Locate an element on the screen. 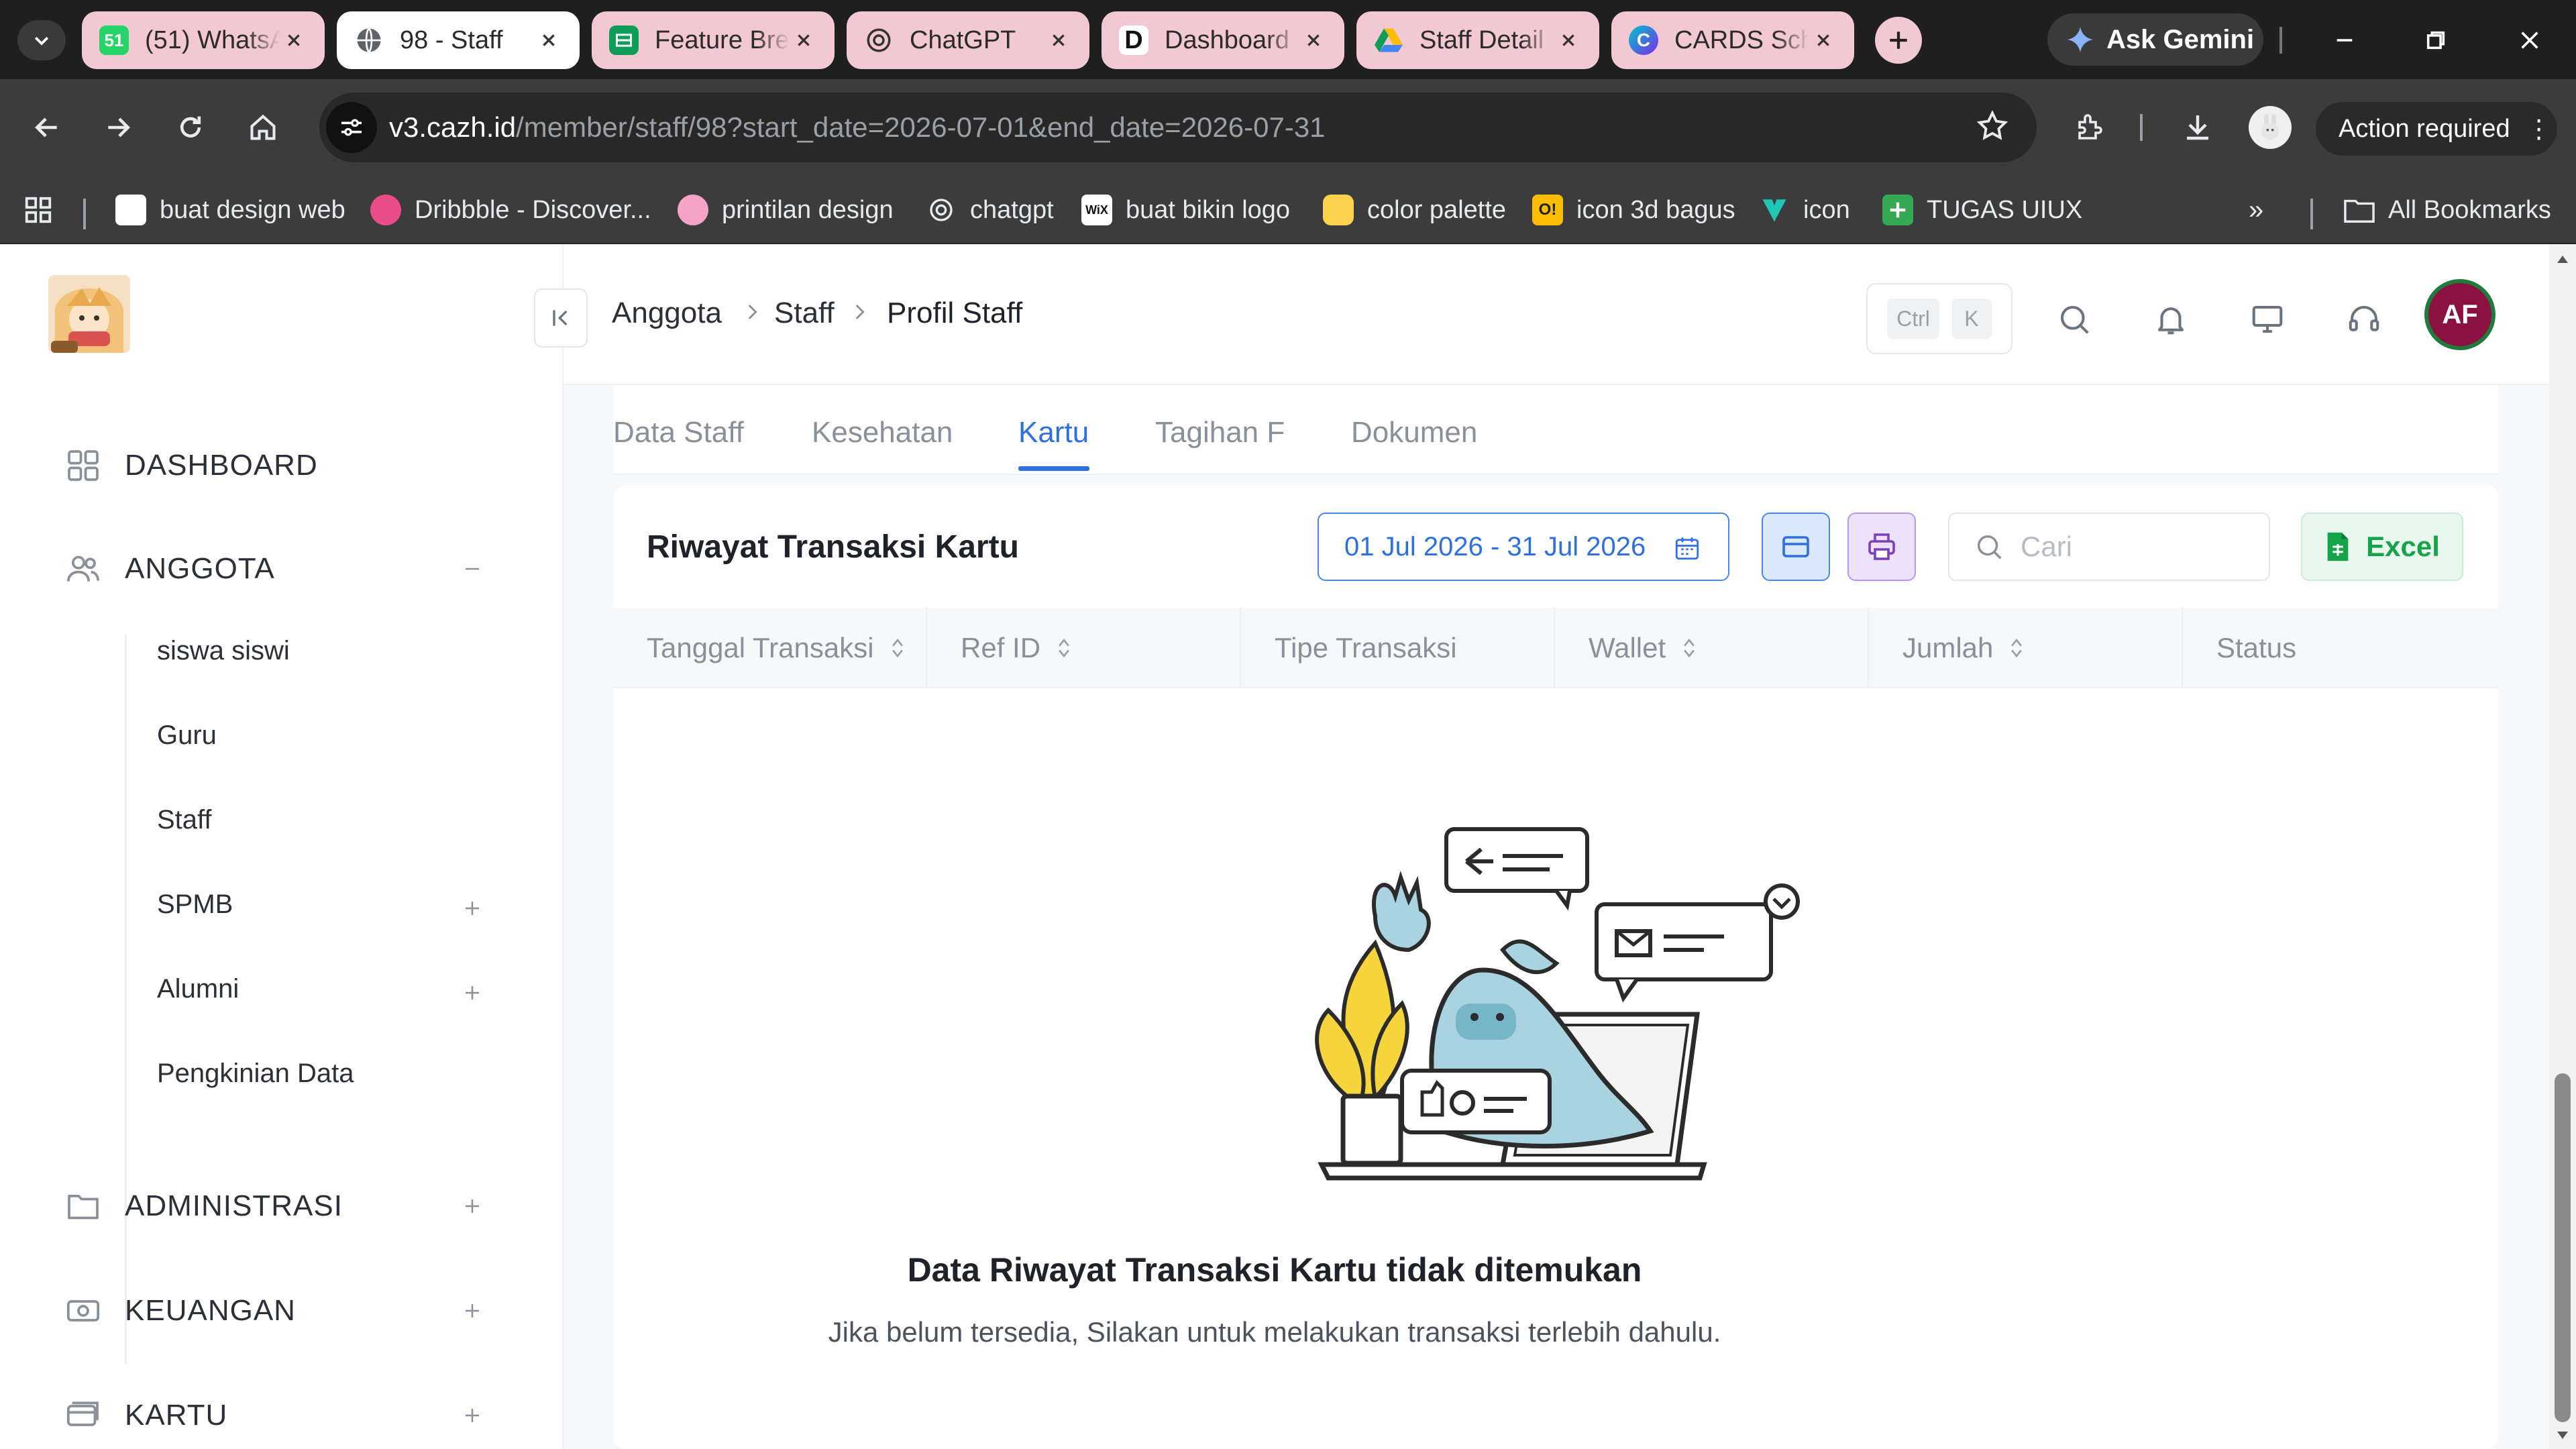 This screenshot has width=2576, height=1449. search-input is located at coordinates (2128, 547).